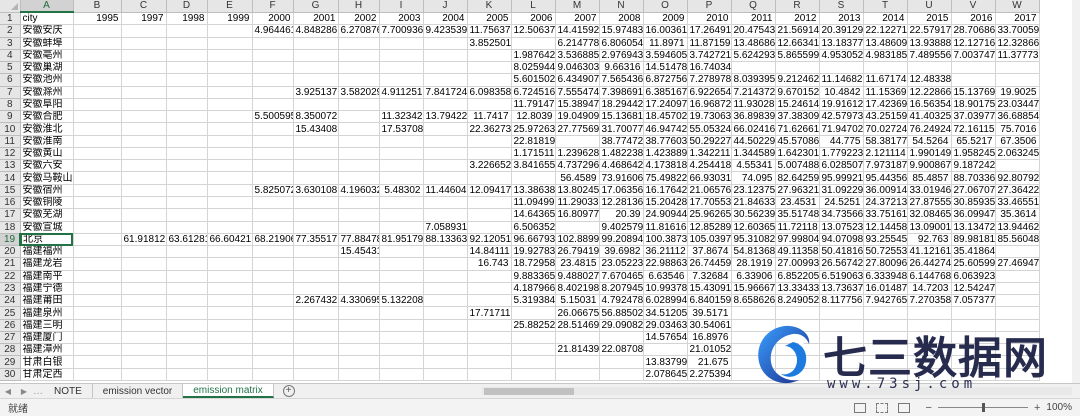 The width and height of the screenshot is (1080, 416). What do you see at coordinates (187, 203) in the screenshot?
I see `cell-d16` at bounding box center [187, 203].